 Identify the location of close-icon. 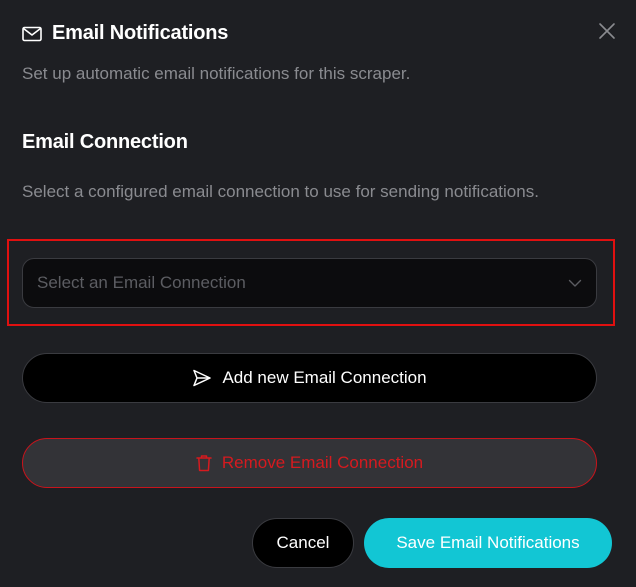
(607, 31).